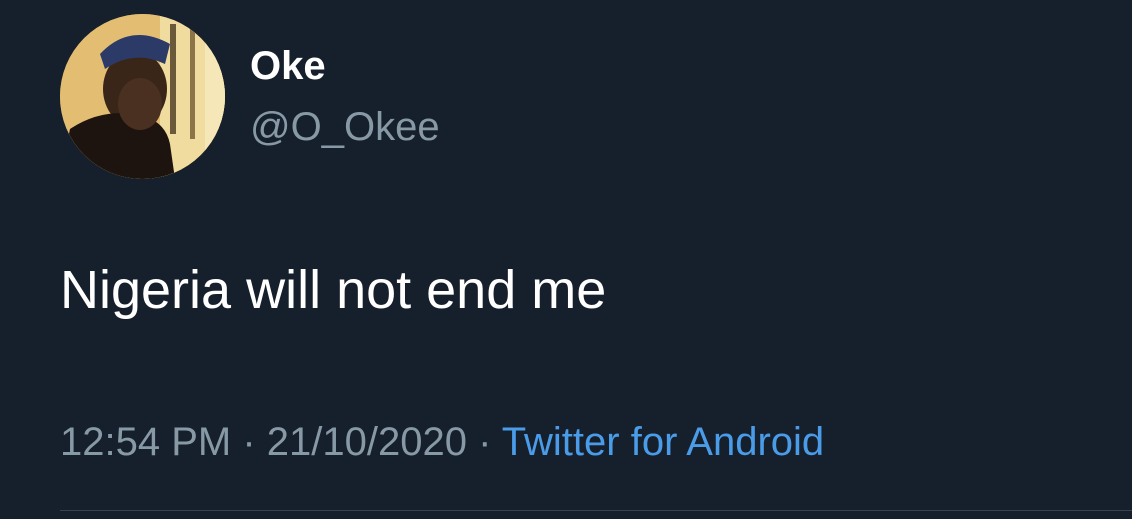  I want to click on profile-photo-icon, so click(142, 96).